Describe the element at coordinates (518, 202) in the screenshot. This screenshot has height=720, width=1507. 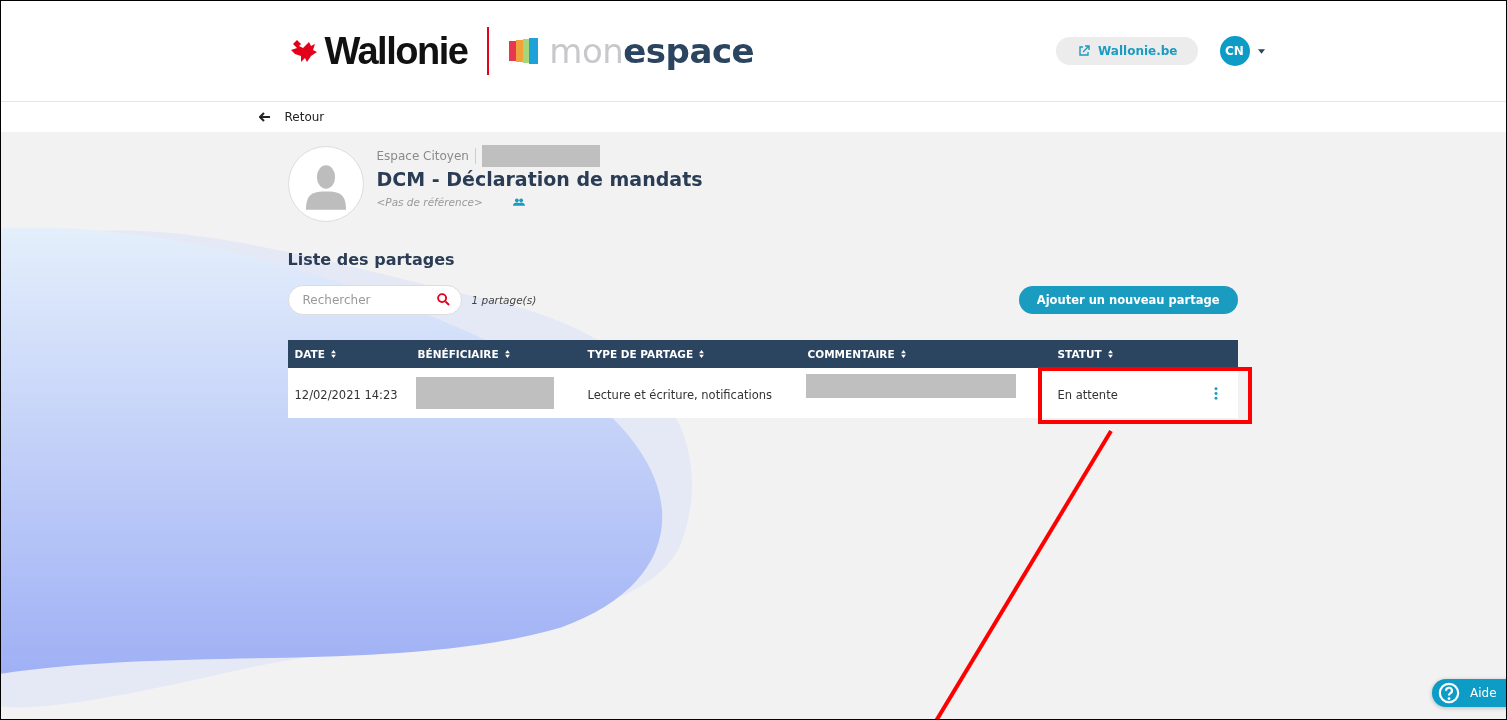
I see `people-icon` at that location.